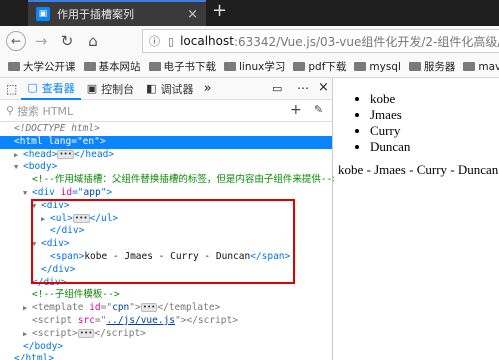 The width and height of the screenshot is (499, 360). What do you see at coordinates (166, 155) in the screenshot?
I see `tree-row-head: ▶ <head> ••• </head>` at bounding box center [166, 155].